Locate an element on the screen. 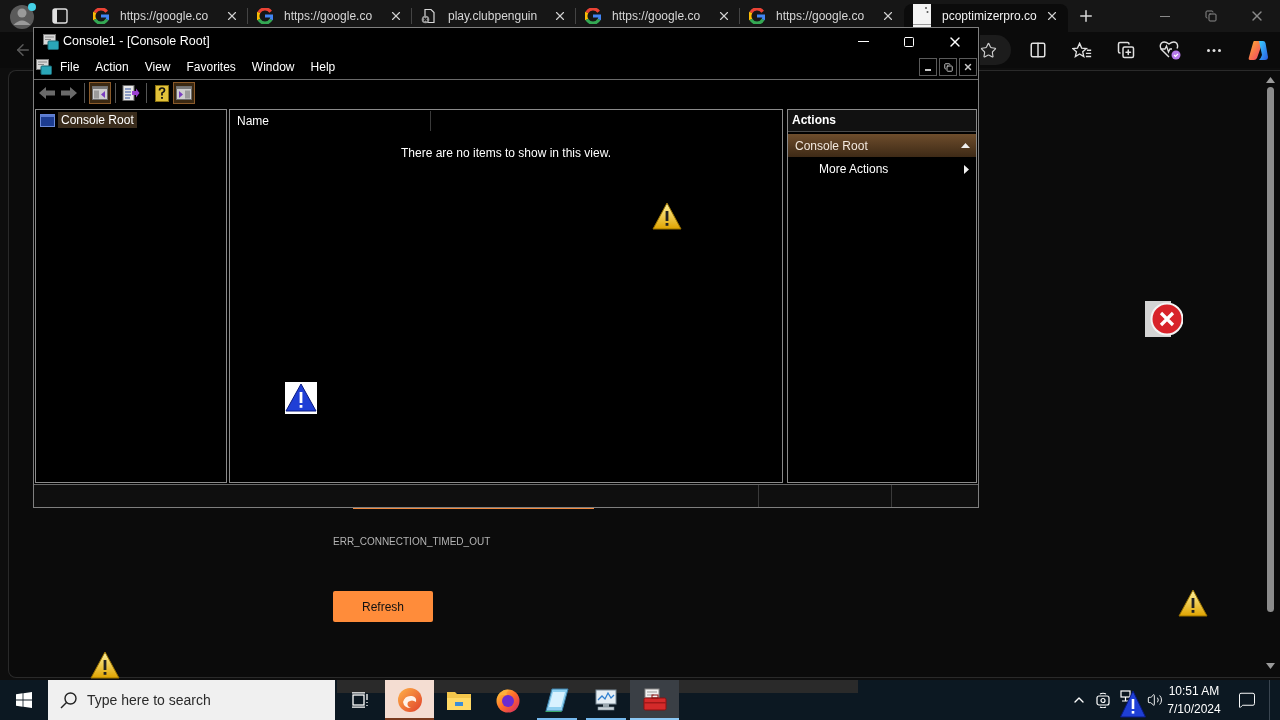  profile-button is located at coordinates (23, 16).